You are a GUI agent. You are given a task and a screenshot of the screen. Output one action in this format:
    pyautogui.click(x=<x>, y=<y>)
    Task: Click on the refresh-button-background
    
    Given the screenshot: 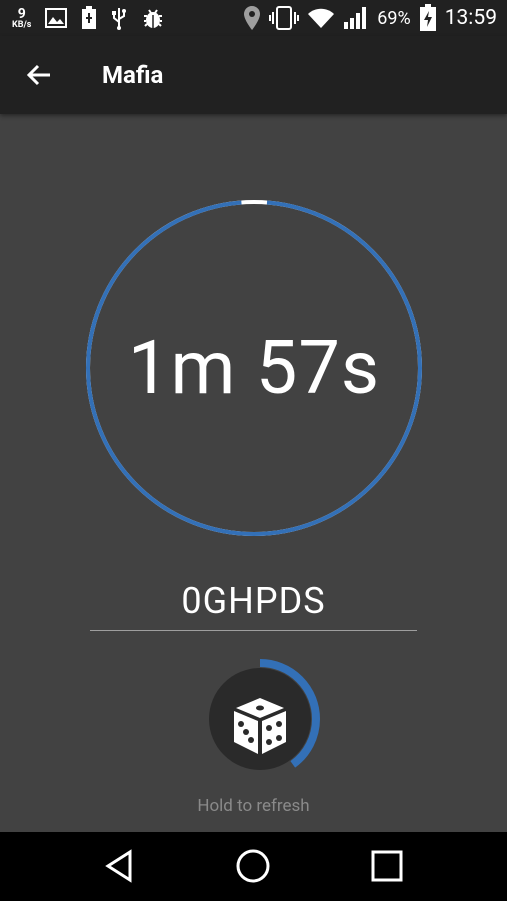 What is the action you would take?
    pyautogui.click(x=260, y=719)
    